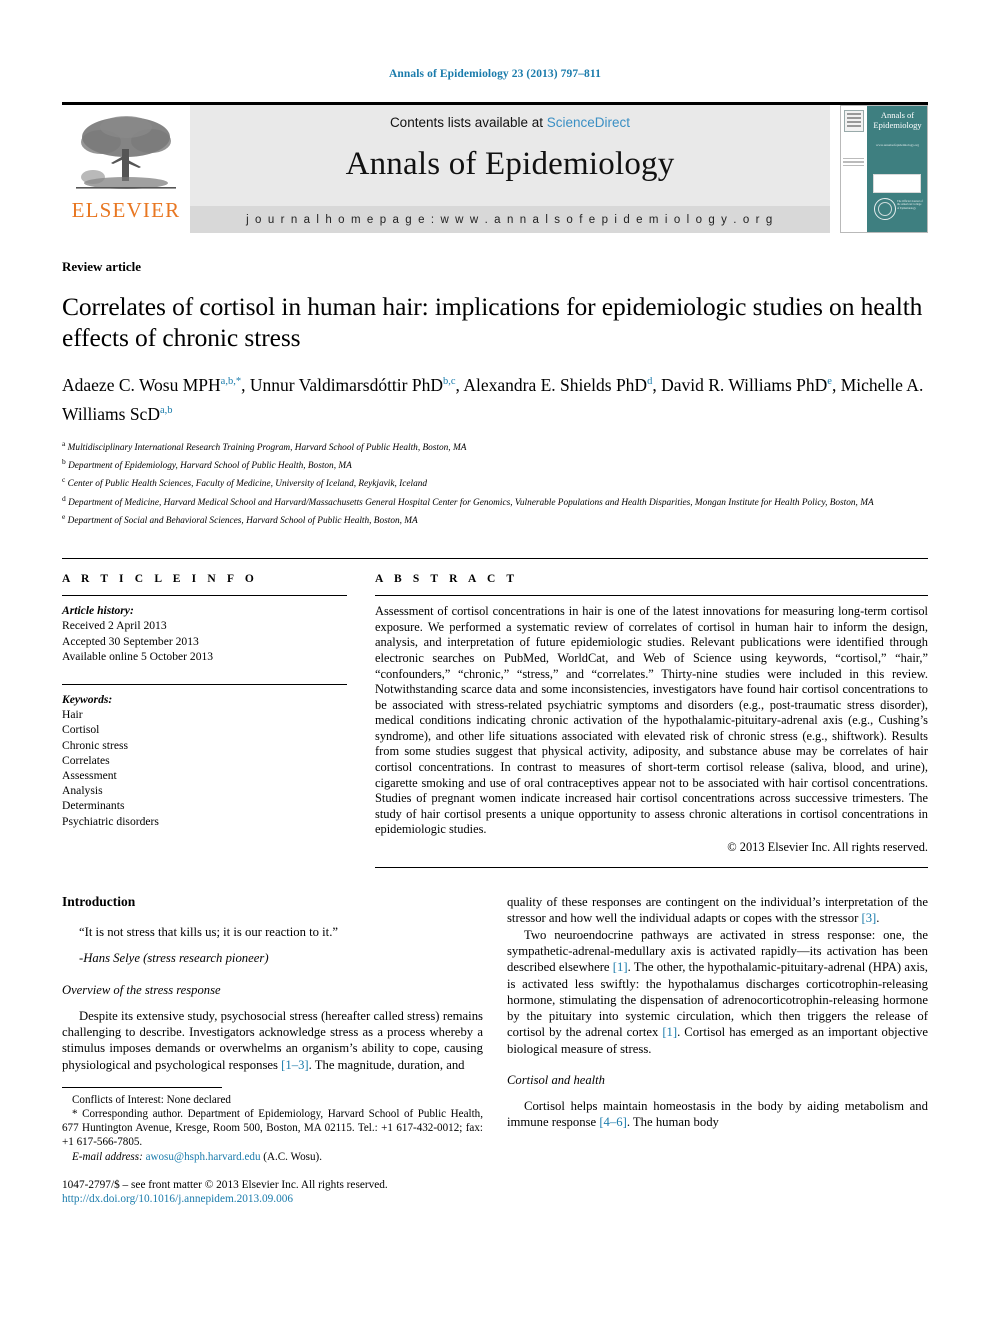  What do you see at coordinates (174, 958) in the screenshot?
I see `epigraph-attribution: -Hans Selye (stress research pioneer)` at bounding box center [174, 958].